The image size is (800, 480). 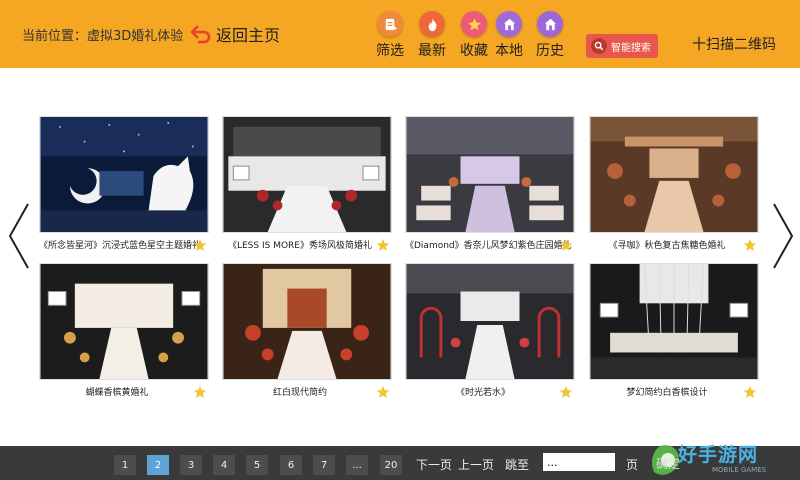 What do you see at coordinates (734, 44) in the screenshot?
I see `scan-qr-button: 十扫描二维码` at bounding box center [734, 44].